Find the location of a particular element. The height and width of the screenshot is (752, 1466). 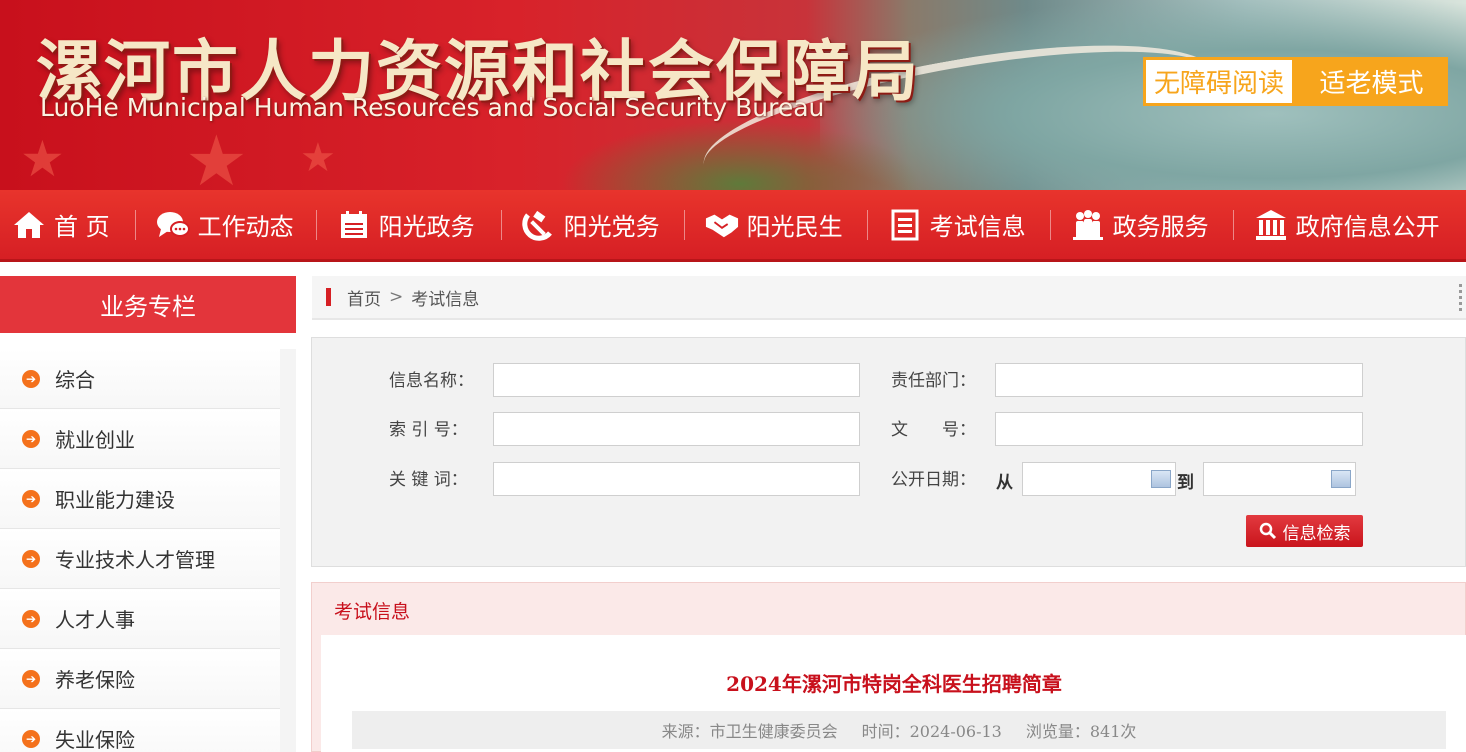

info-name-label: 信息名称： is located at coordinates (431, 381).